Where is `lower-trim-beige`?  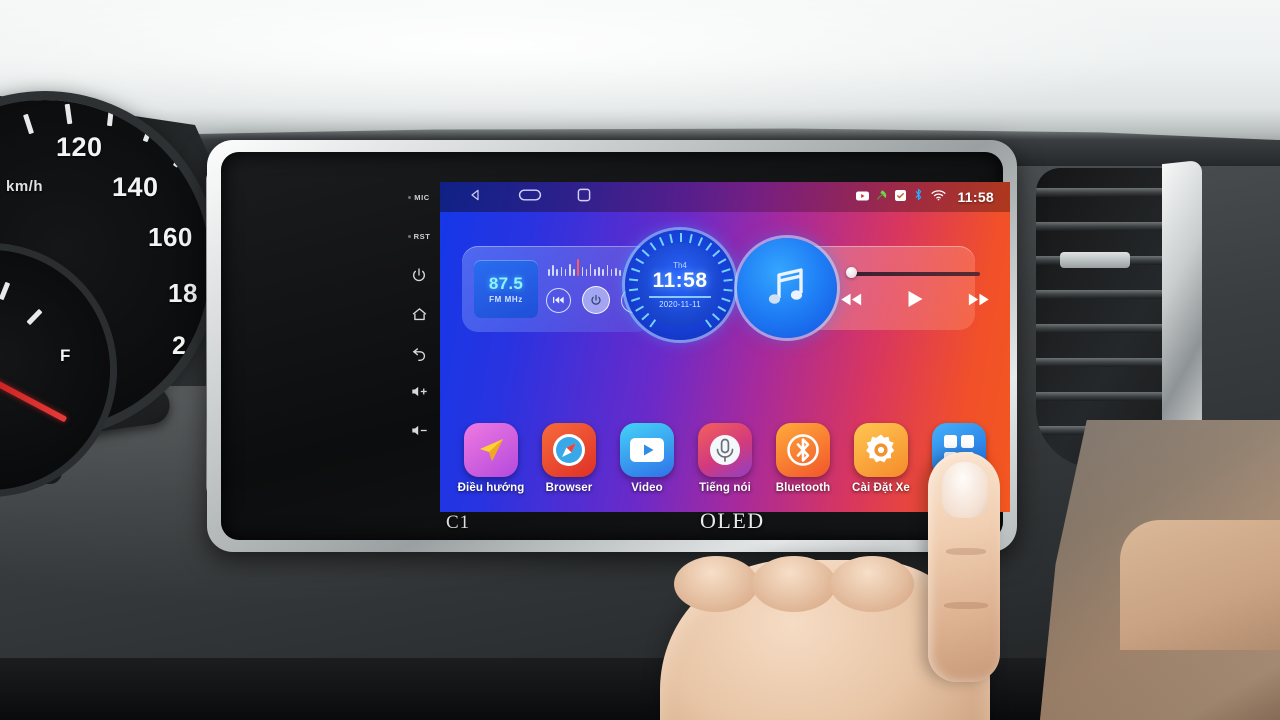 lower-trim-beige is located at coordinates (1200, 585).